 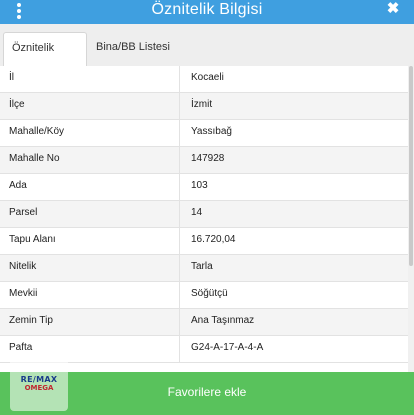 What do you see at coordinates (94, 295) in the screenshot?
I see `attribute-key: Mevkii` at bounding box center [94, 295].